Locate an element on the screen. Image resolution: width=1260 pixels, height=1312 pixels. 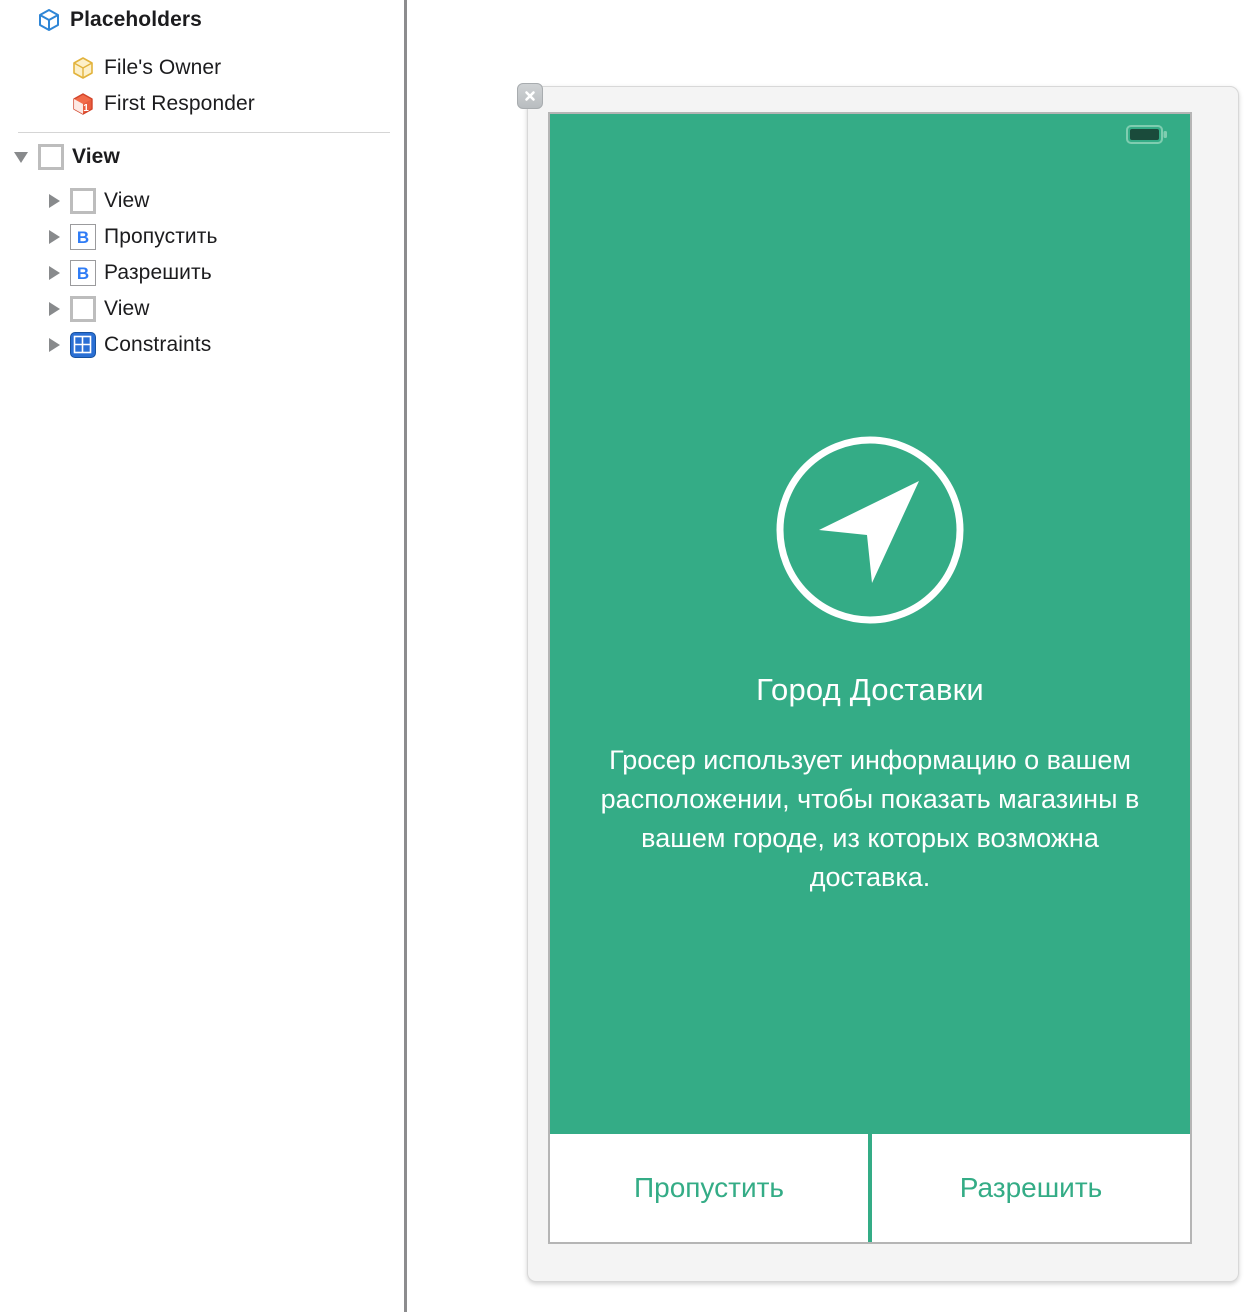
location-arrow-circle-icon is located at coordinates (870, 532).